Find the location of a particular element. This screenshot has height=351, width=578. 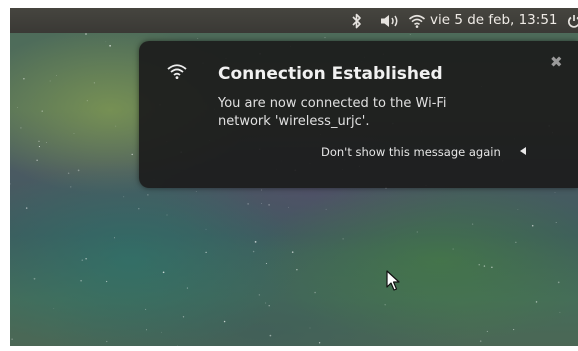

mouse-pointer-icon is located at coordinates (393, 283).